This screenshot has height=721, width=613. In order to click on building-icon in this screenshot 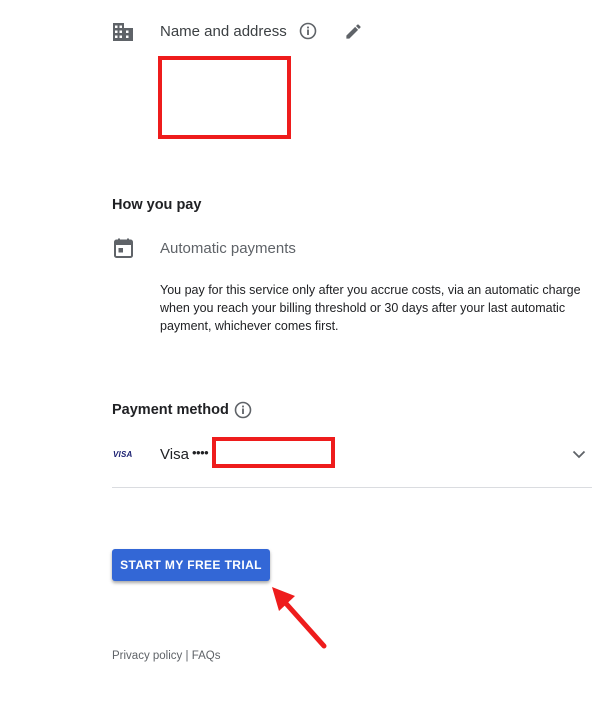, I will do `click(123, 32)`.